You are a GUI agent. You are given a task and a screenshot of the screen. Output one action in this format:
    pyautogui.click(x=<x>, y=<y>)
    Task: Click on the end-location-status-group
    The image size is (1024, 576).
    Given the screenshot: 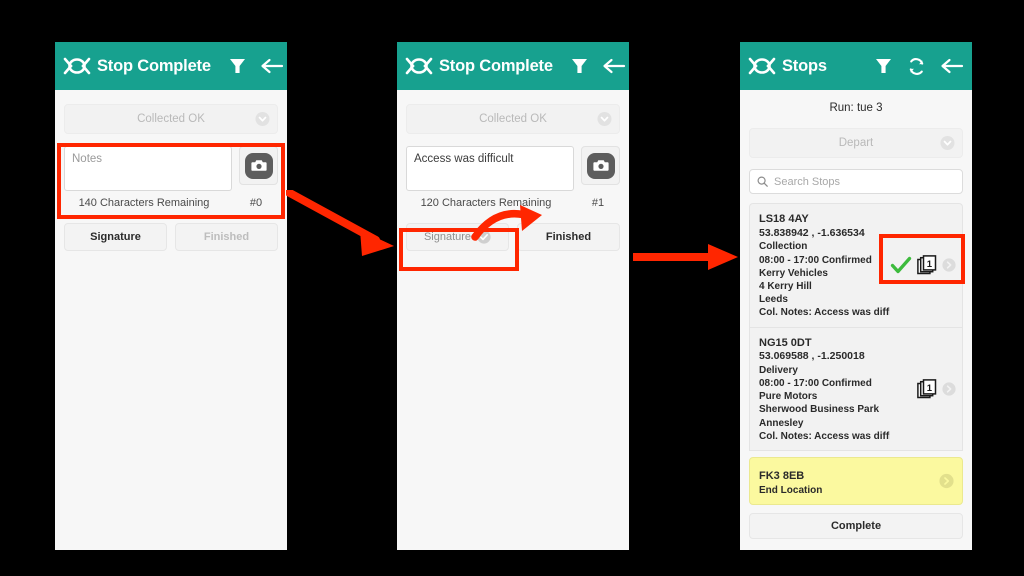 What is the action you would take?
    pyautogui.click(x=946, y=480)
    